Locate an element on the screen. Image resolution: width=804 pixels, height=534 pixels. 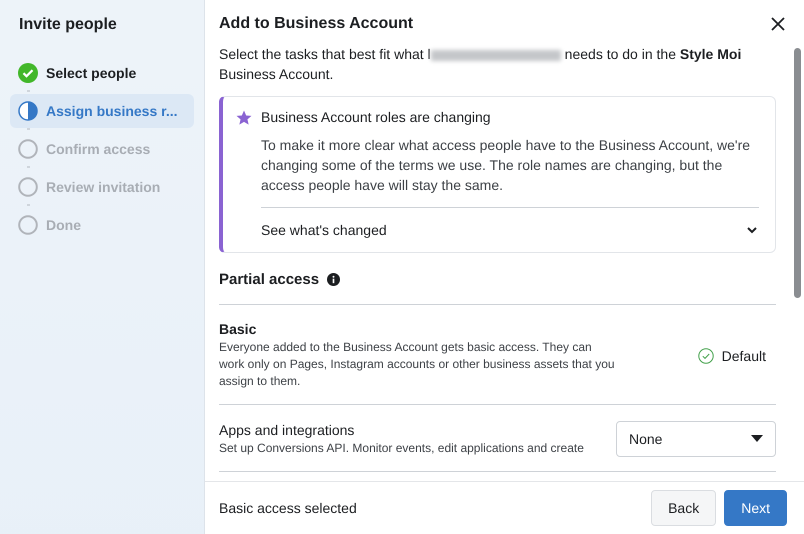
dialog-title: Add to Business Account is located at coordinates (316, 24).